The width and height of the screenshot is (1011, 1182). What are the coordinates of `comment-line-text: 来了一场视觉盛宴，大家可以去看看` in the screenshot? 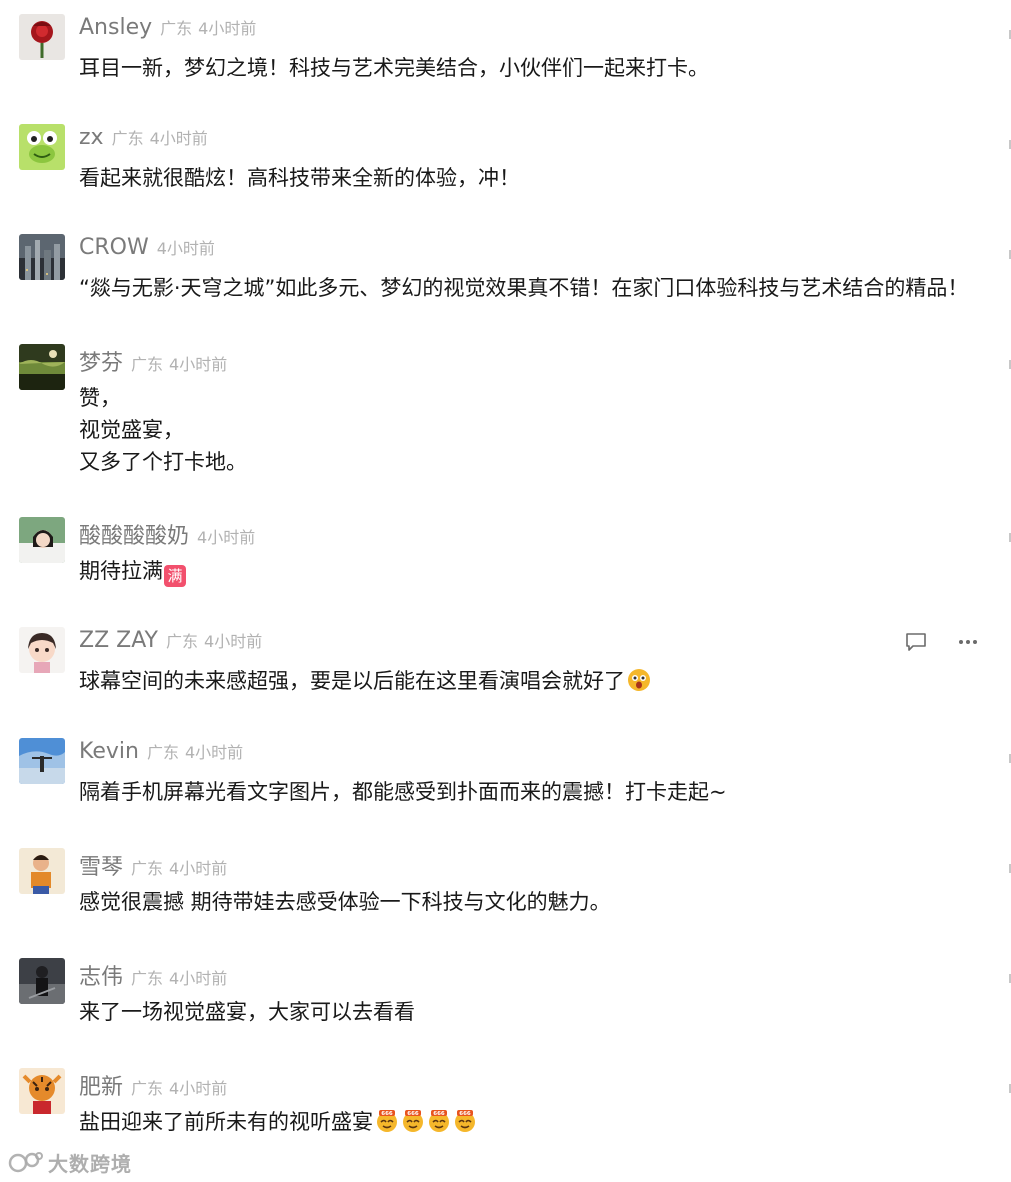 It's located at (247, 1012).